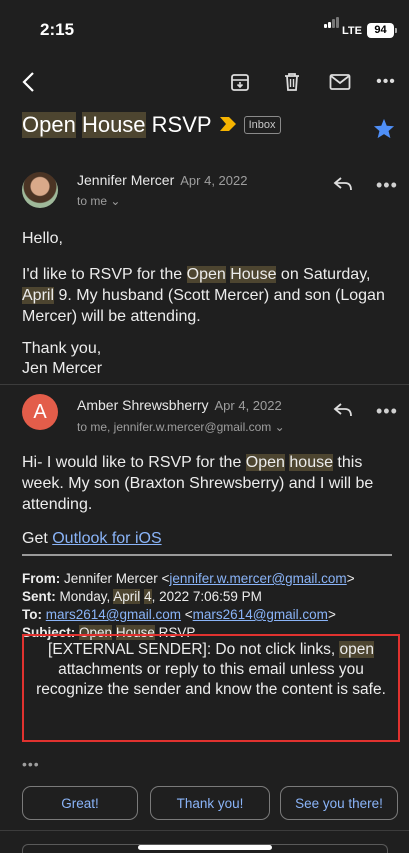 This screenshot has height=853, width=409. I want to click on message1-recipients: to me ⌄, so click(98, 201).